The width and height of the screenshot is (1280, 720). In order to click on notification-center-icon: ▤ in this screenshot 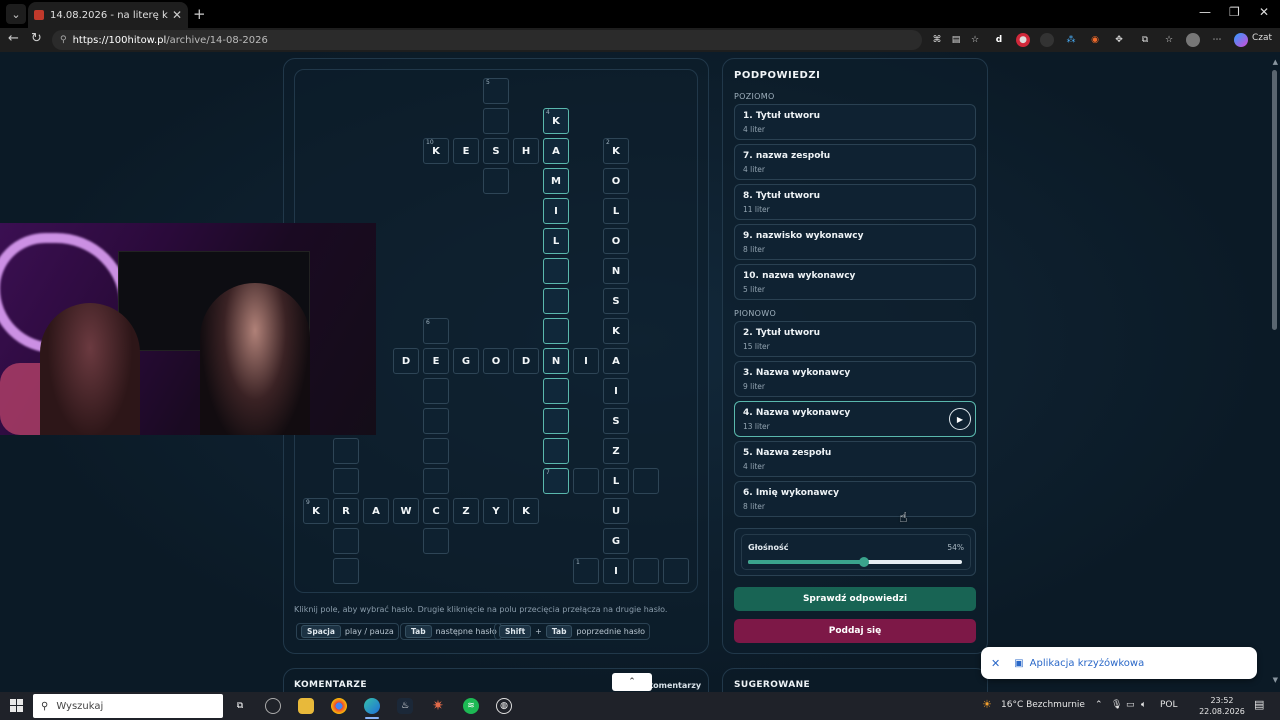, I will do `click(1259, 704)`.